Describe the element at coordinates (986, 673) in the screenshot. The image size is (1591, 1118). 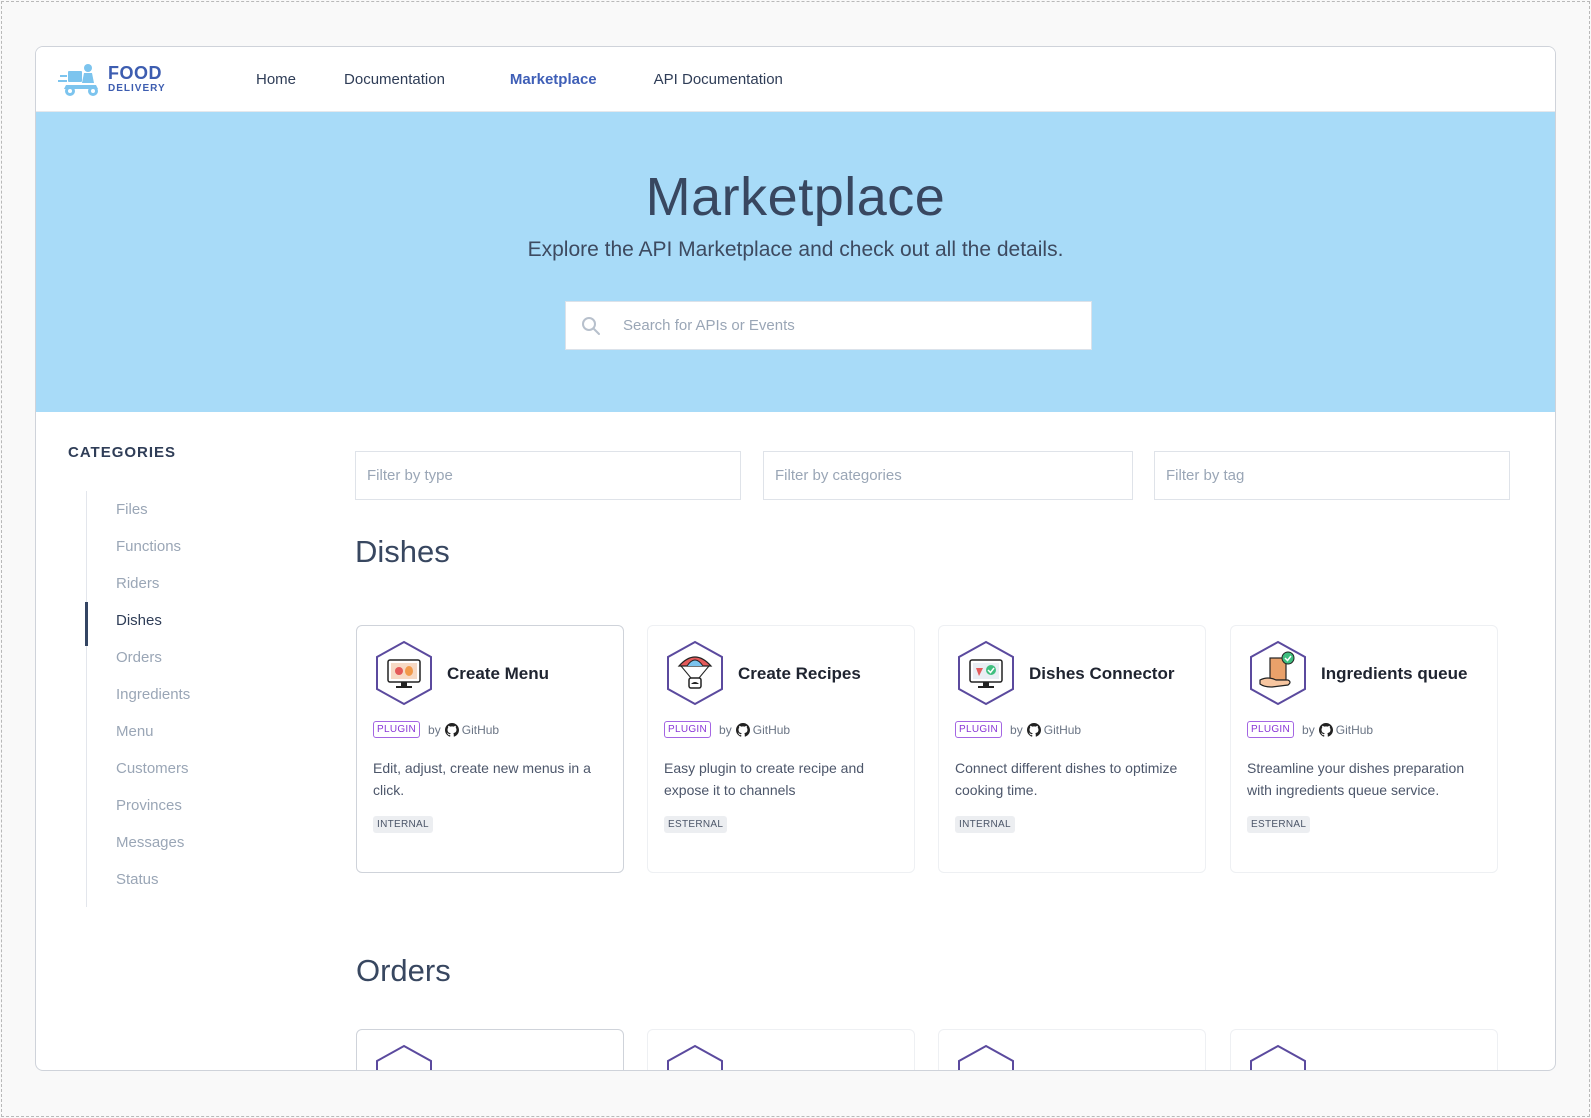
I see `monitor-check-icon` at that location.